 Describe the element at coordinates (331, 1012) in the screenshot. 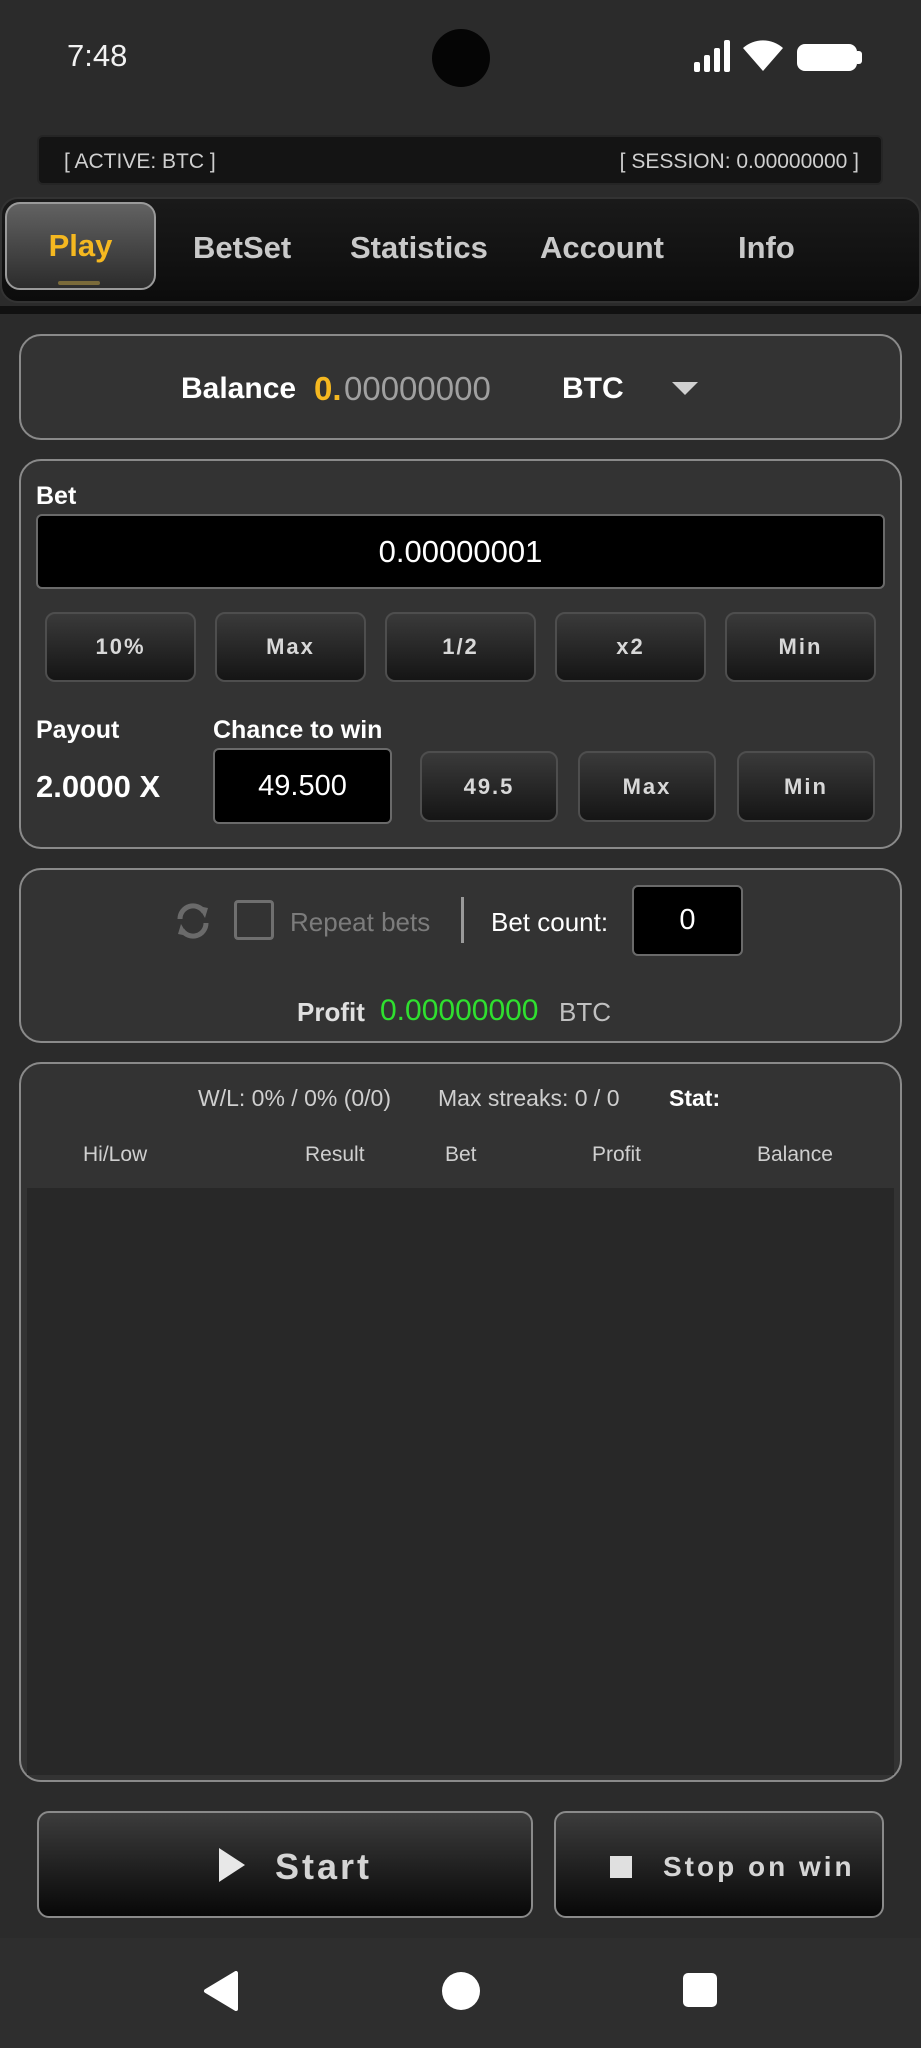

I see `profit-label: Profit` at that location.